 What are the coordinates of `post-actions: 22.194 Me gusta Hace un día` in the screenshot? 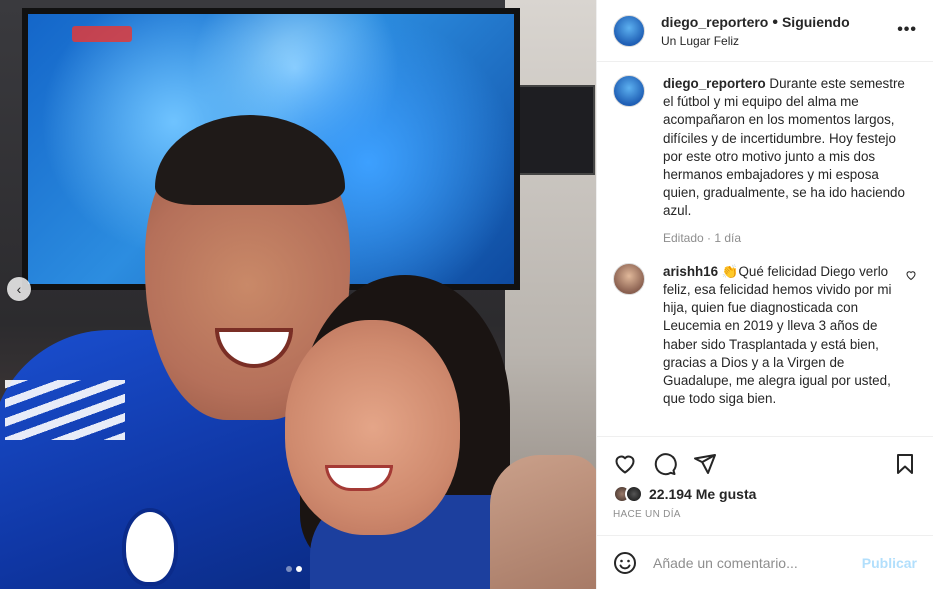 It's located at (765, 478).